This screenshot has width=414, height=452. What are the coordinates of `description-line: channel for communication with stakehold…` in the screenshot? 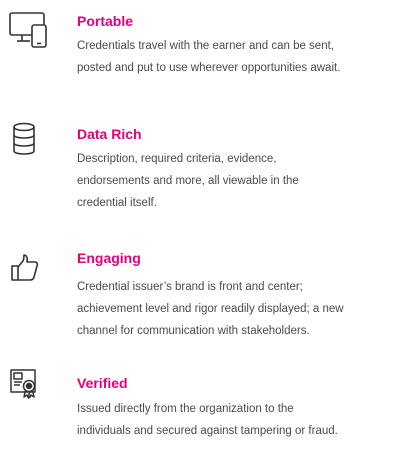 It's located at (193, 331).